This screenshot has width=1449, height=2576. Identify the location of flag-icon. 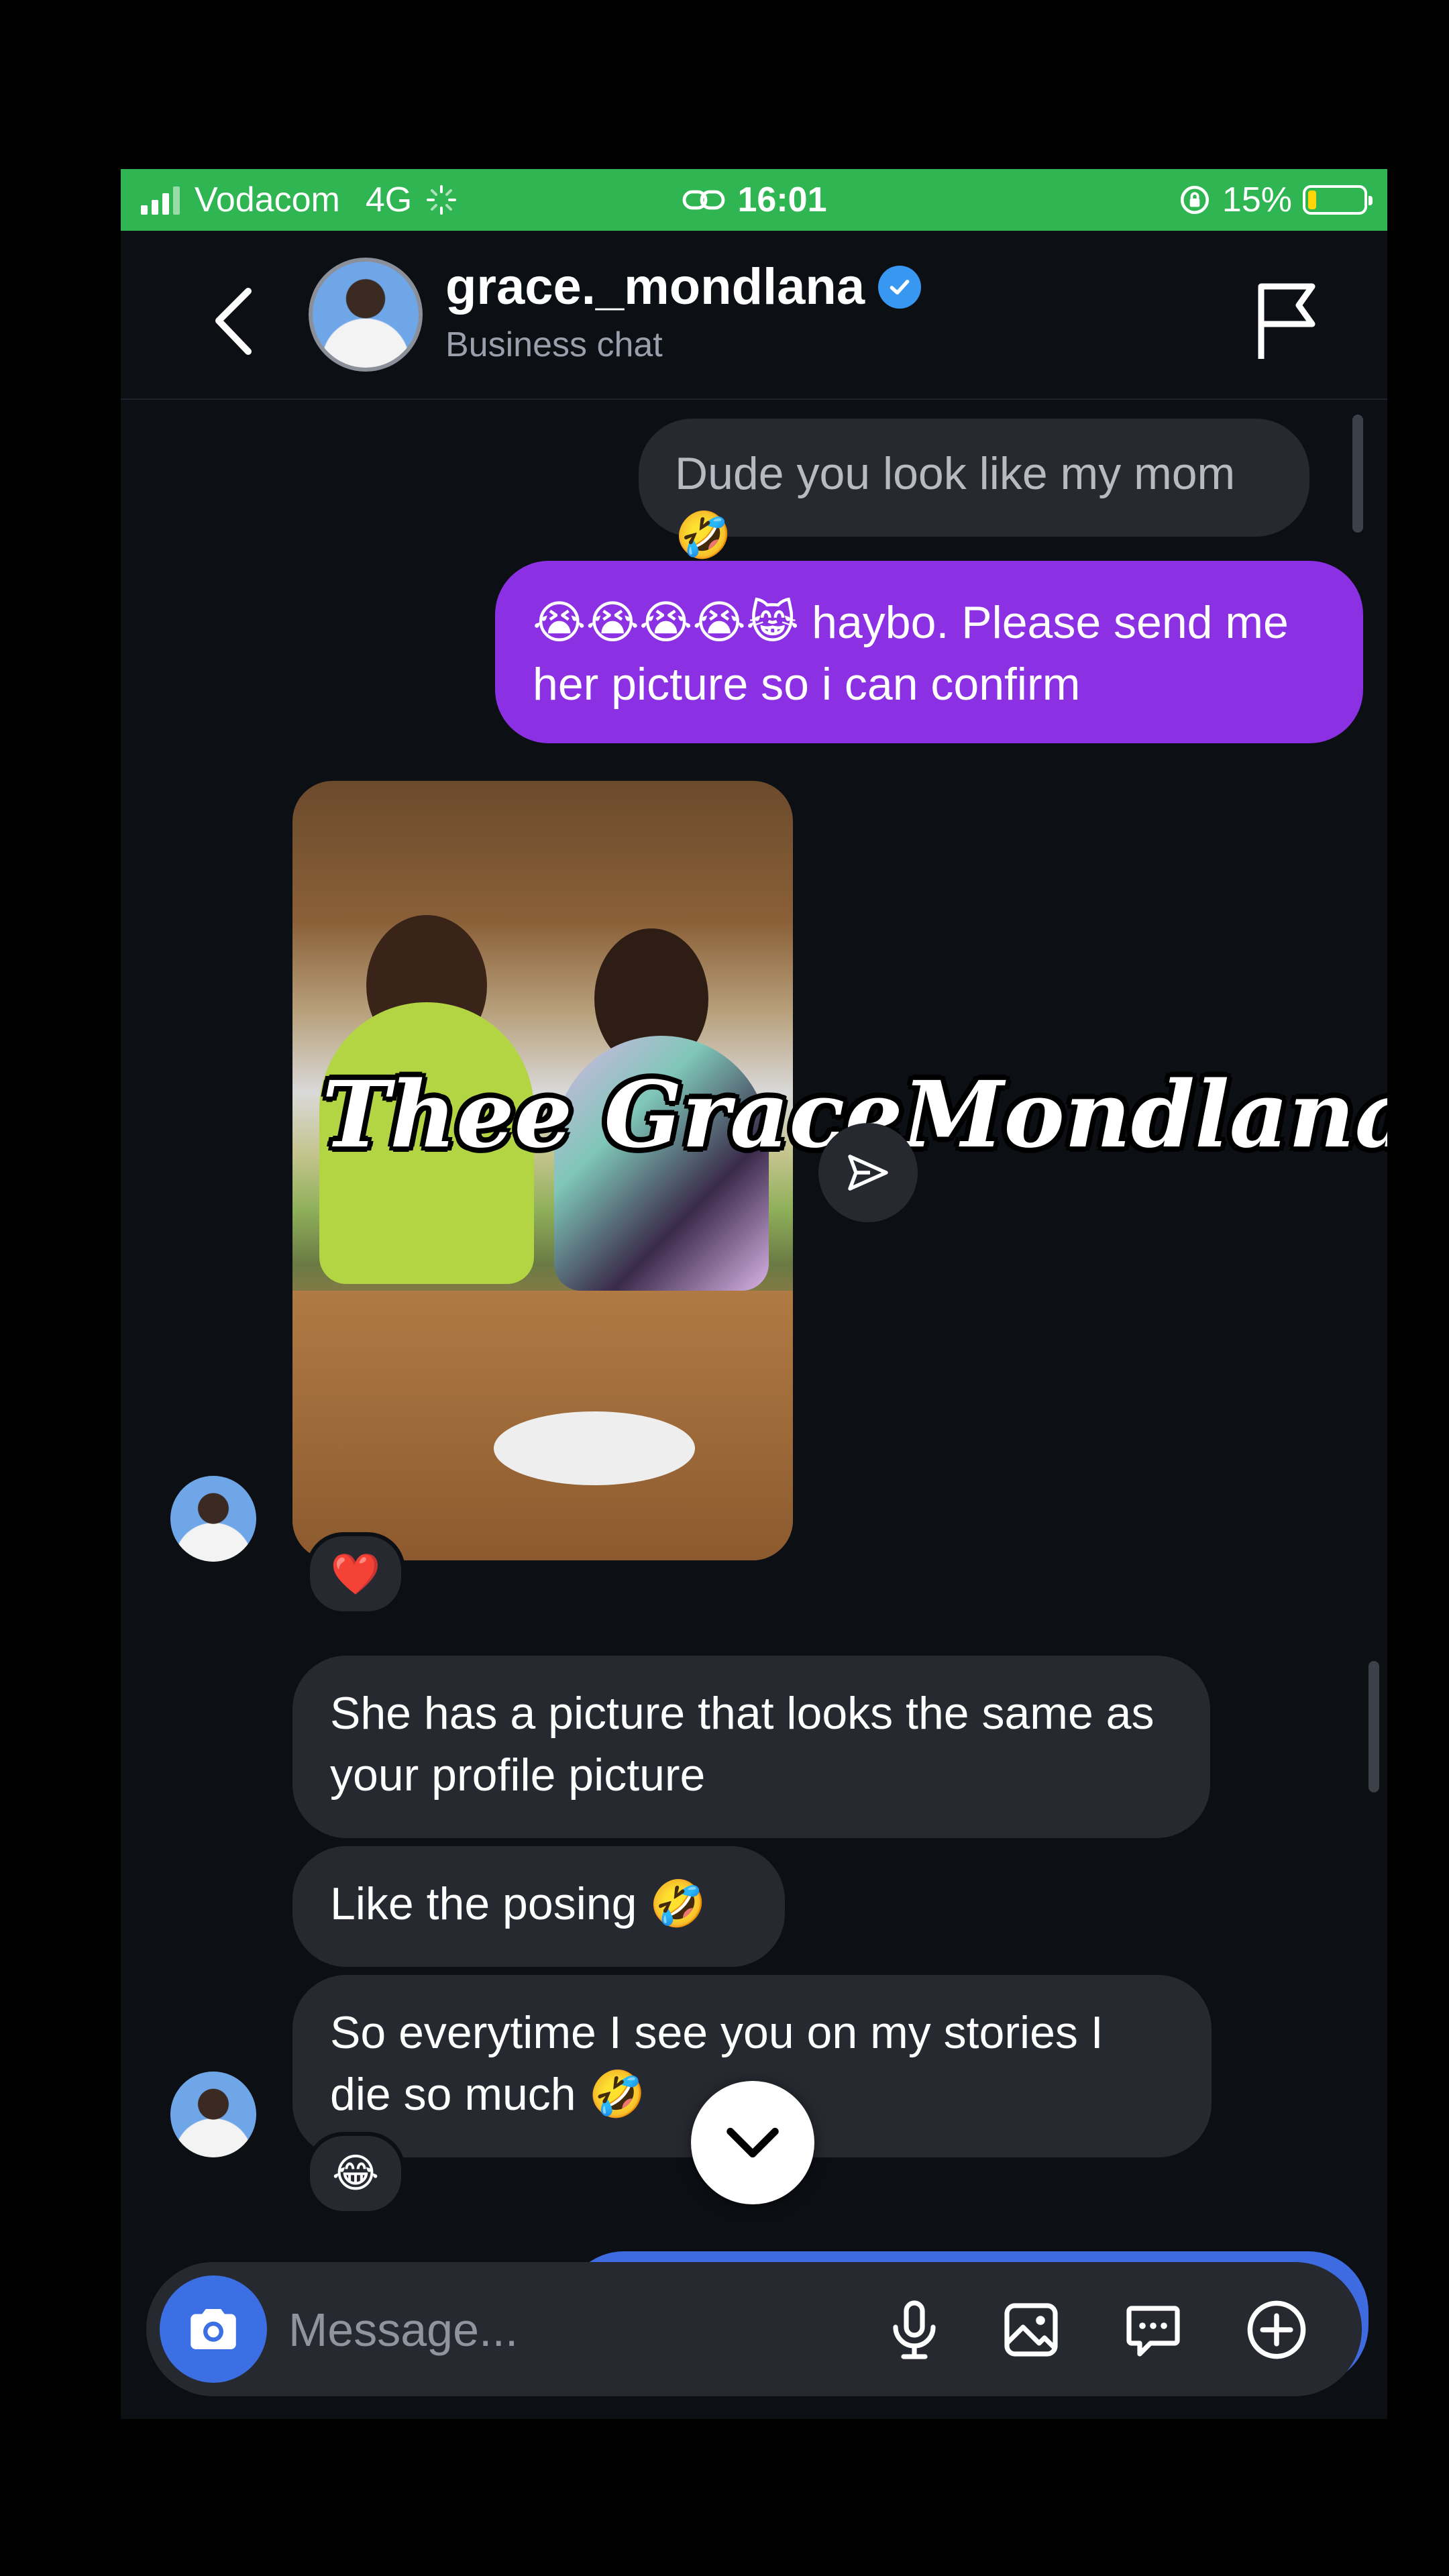
(1286, 321).